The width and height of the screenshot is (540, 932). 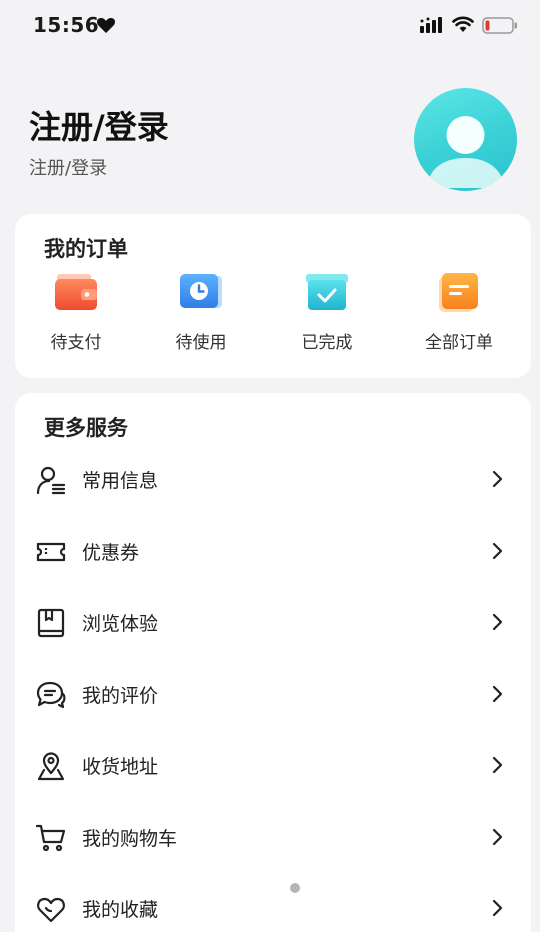 What do you see at coordinates (51, 838) in the screenshot?
I see `cart-icon` at bounding box center [51, 838].